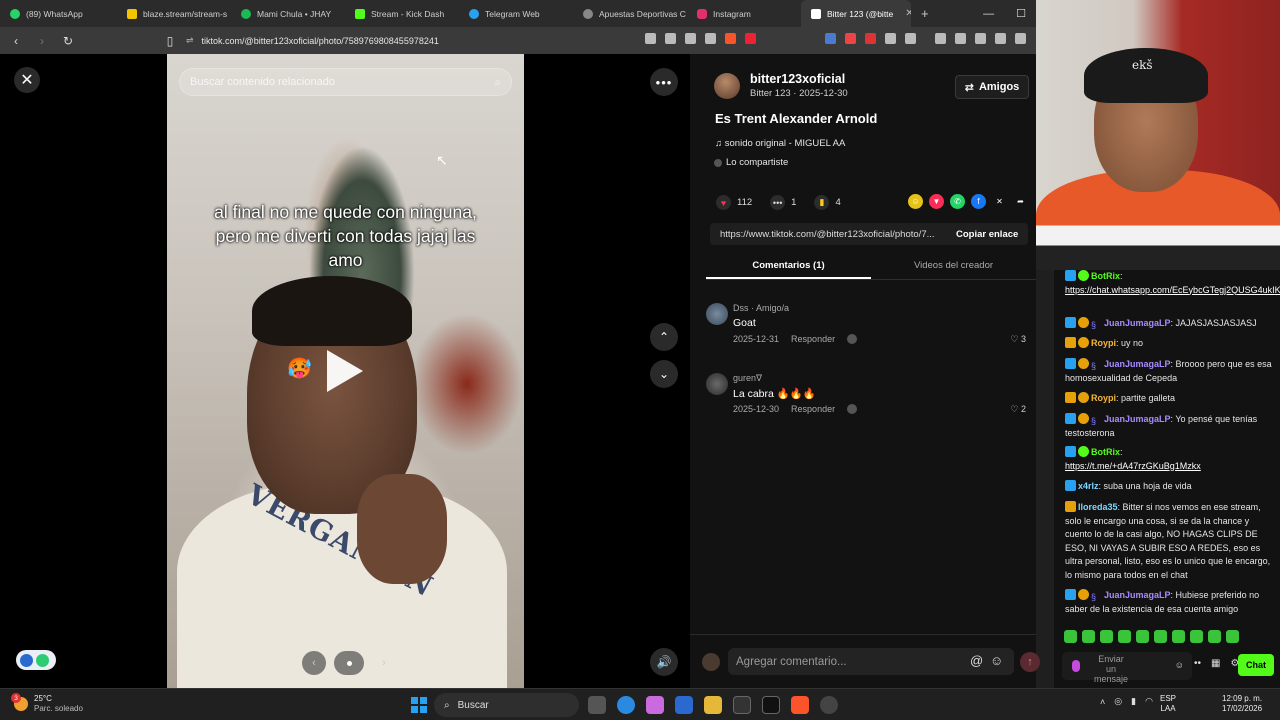  Describe the element at coordinates (1256, 665) in the screenshot. I see `send-chat-button: Chat` at that location.